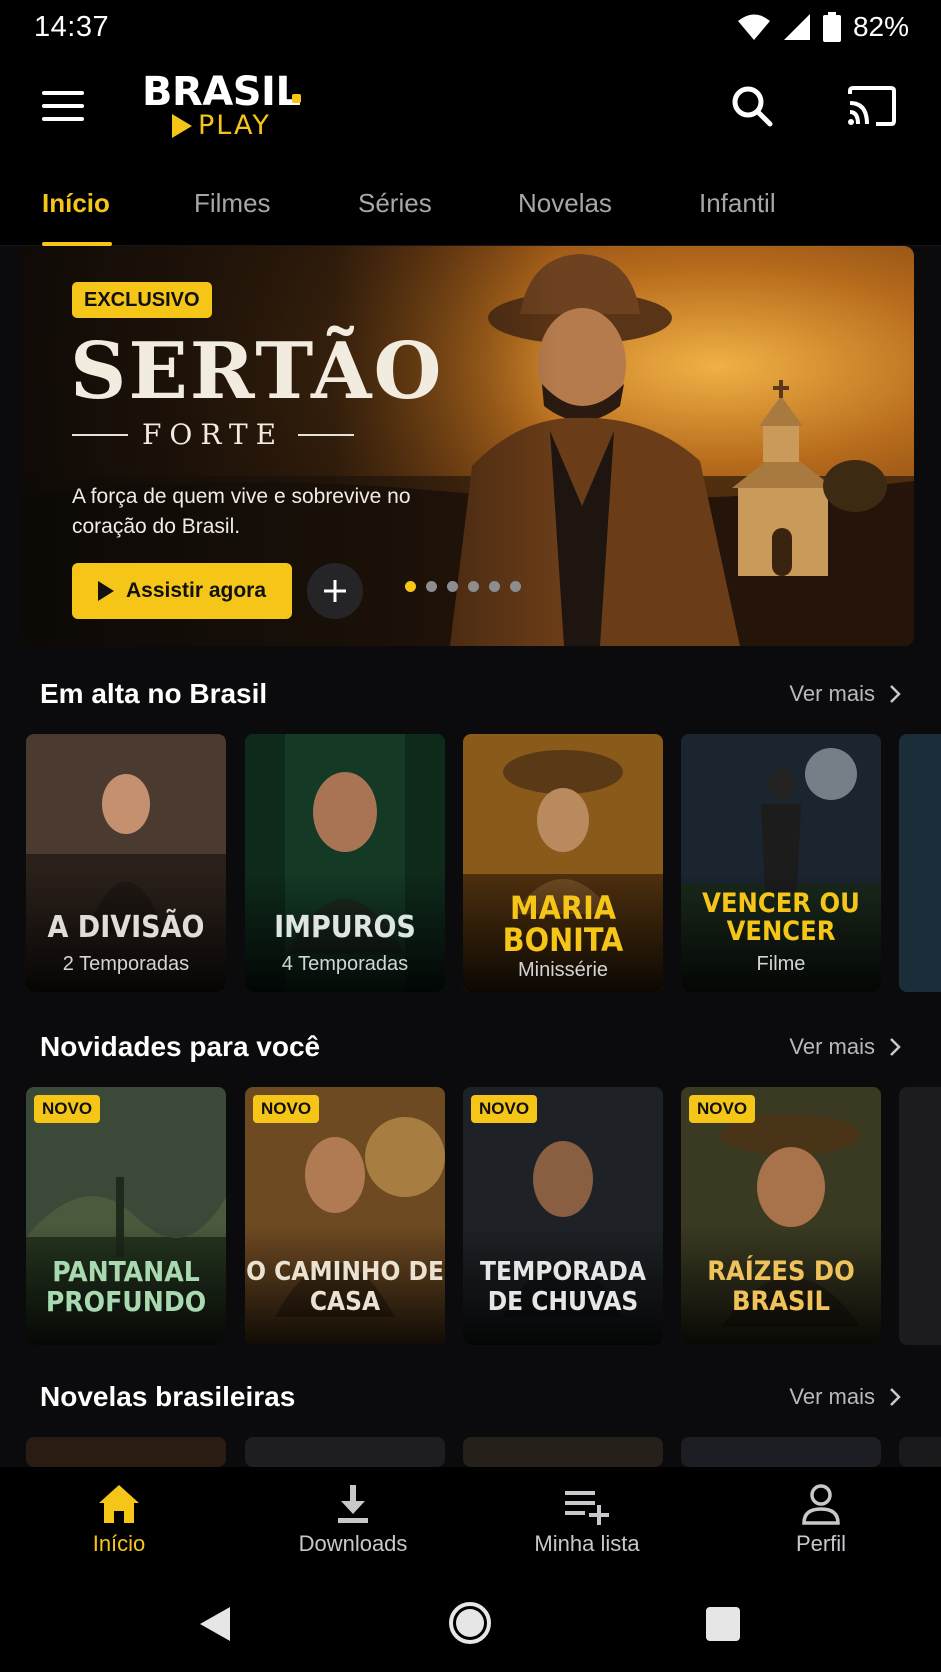 The image size is (941, 1672). I want to click on section-title: Em alta no Brasil, so click(154, 693).